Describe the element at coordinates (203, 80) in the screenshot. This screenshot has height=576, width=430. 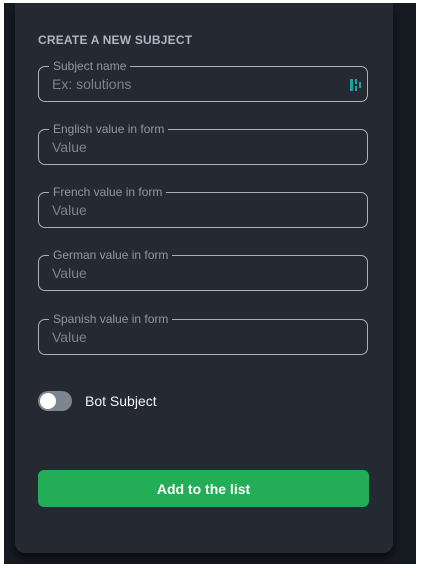
I see `subject-name-field: Subject name` at that location.